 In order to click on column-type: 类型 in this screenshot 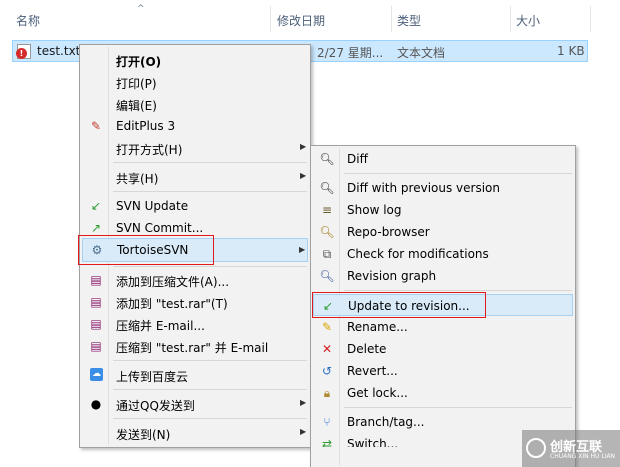, I will do `click(409, 20)`.